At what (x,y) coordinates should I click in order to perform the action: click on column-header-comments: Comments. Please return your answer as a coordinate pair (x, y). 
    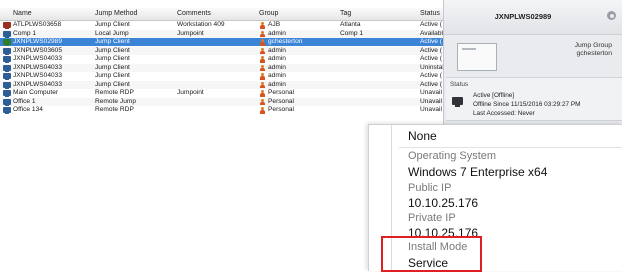
    Looking at the image, I should click on (194, 13).